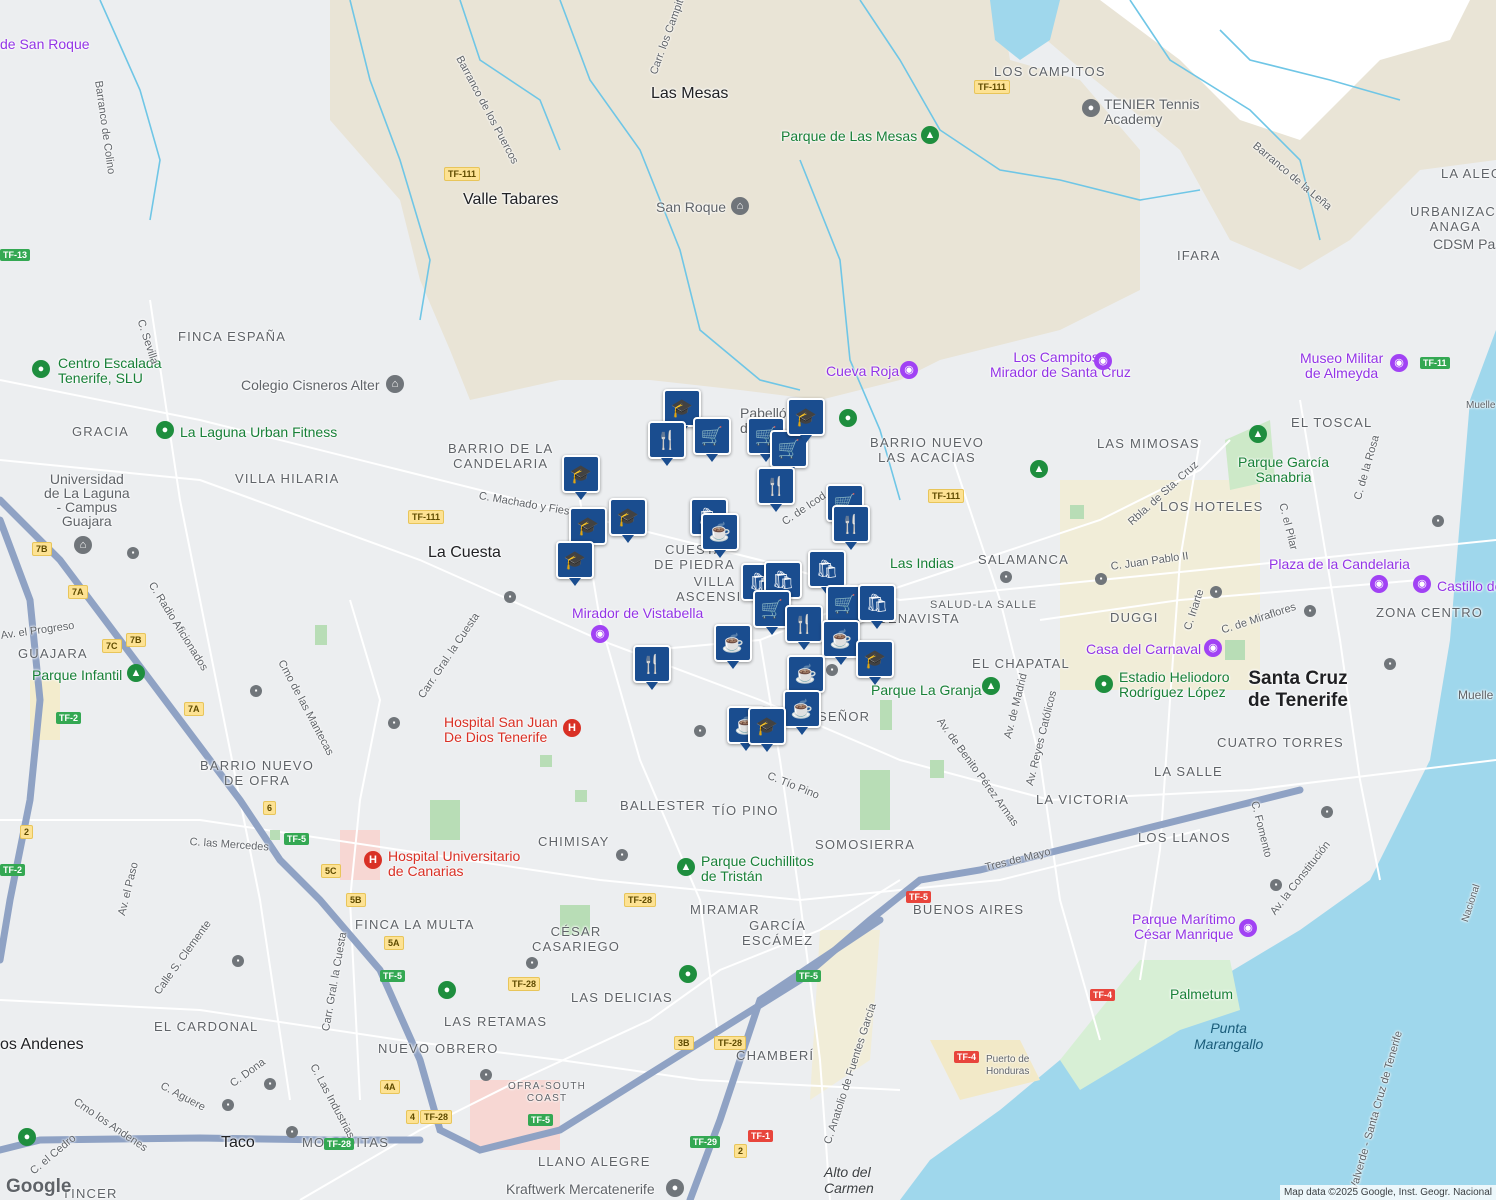 This screenshot has width=1496, height=1200. What do you see at coordinates (712, 439) in the screenshot?
I see `grocery-marker: 🛒` at bounding box center [712, 439].